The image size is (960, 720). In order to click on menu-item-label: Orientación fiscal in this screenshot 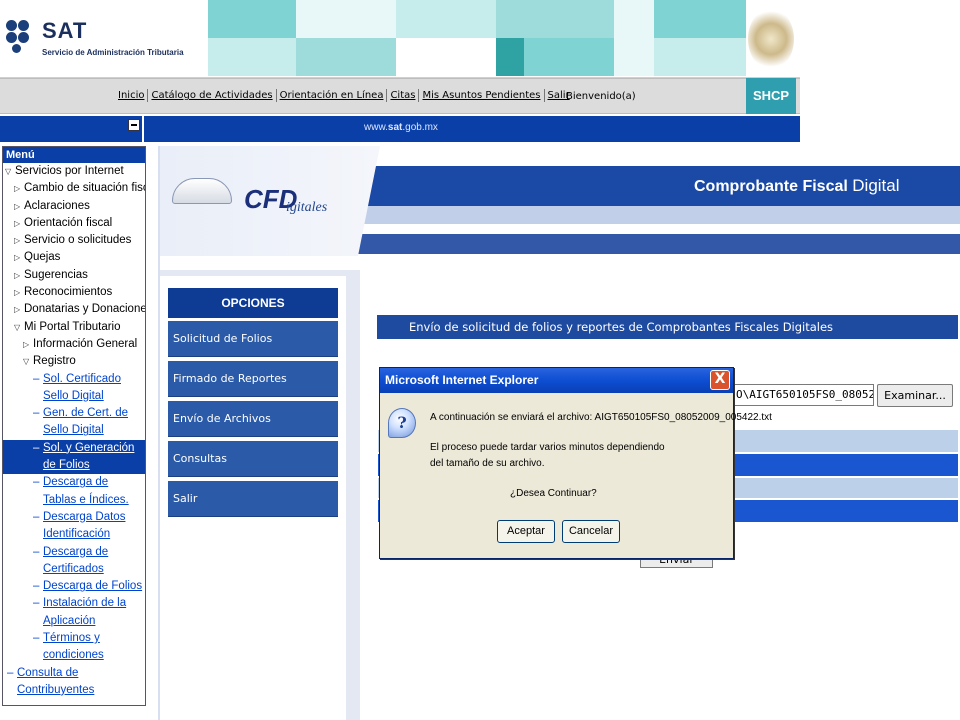, I will do `click(68, 222)`.